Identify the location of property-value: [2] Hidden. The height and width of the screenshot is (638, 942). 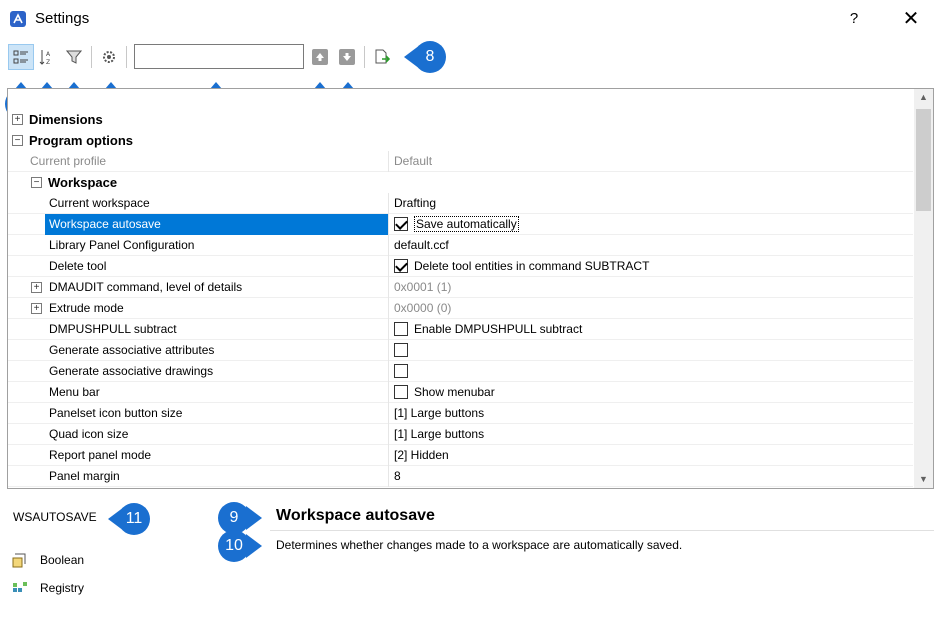
(650, 455).